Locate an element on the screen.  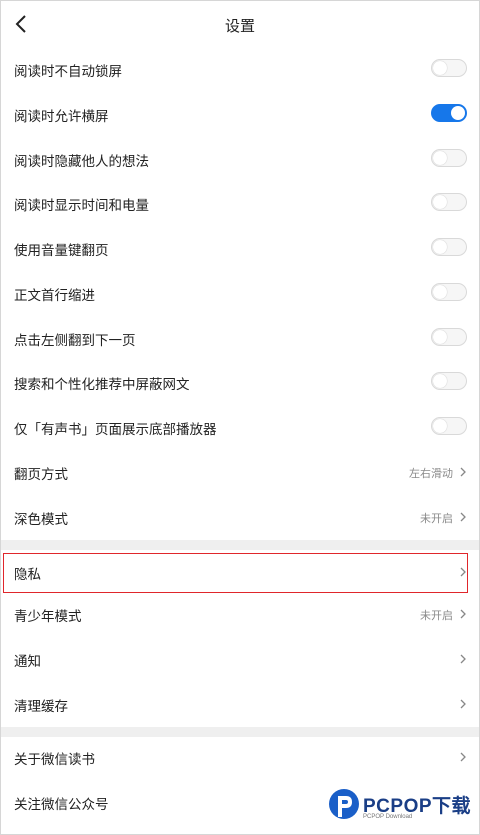
setting-label: 翻页方式 is located at coordinates (41, 475).